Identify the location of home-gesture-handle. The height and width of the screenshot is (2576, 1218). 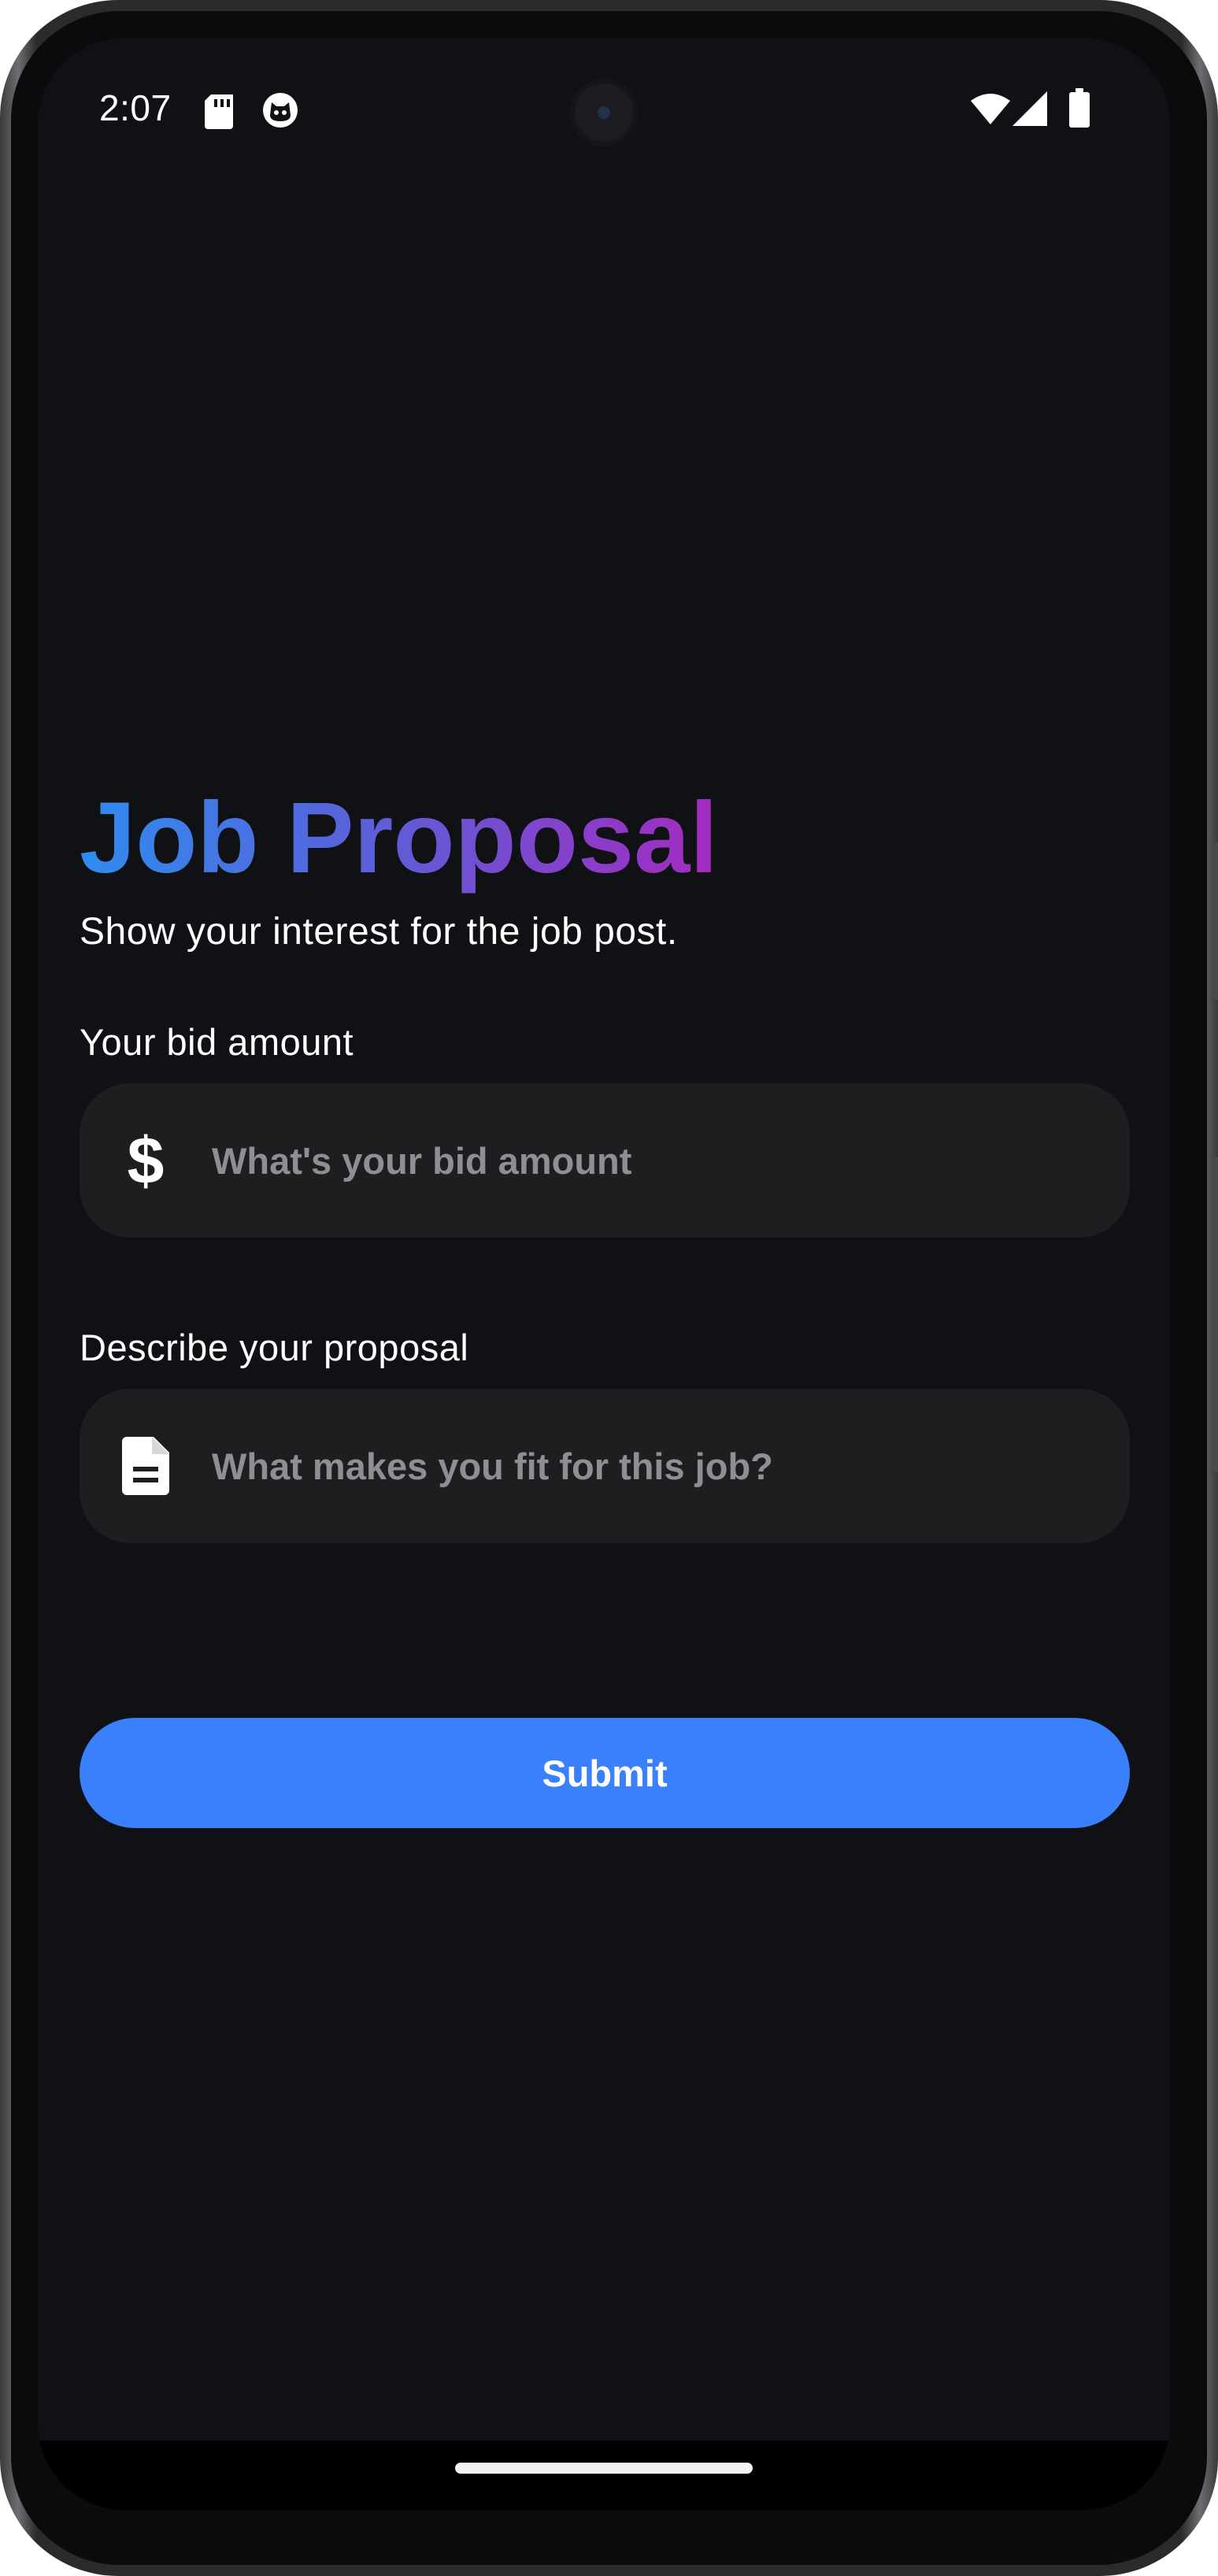
(604, 2468).